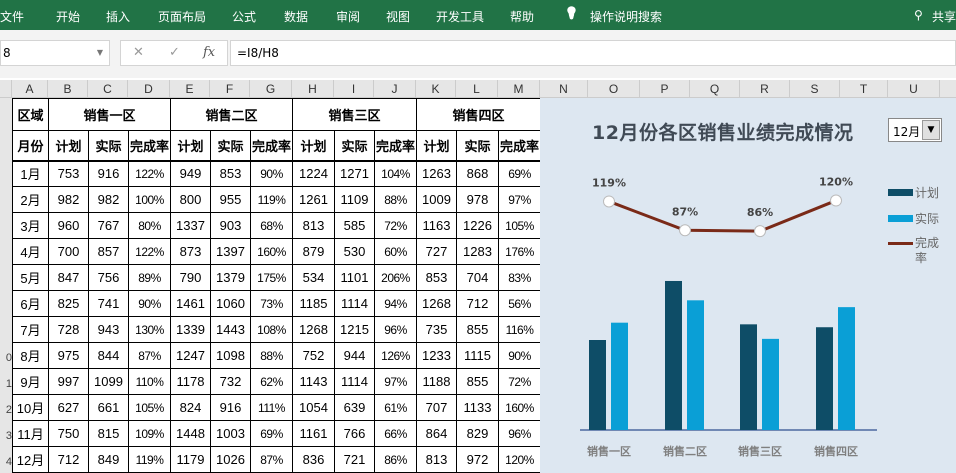 This screenshot has height=473, width=956. What do you see at coordinates (68, 433) in the screenshot?
I see `data-cell: 750` at bounding box center [68, 433].